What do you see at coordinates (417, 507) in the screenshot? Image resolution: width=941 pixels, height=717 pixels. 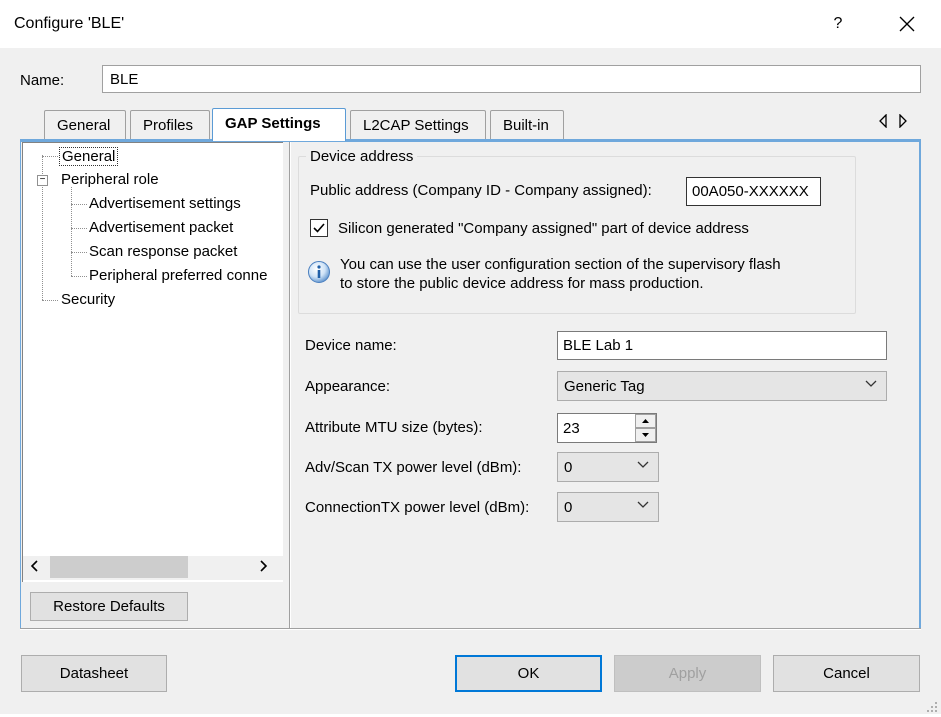 I see `conn-power-label: ConnectionTX power level (dBm):` at bounding box center [417, 507].